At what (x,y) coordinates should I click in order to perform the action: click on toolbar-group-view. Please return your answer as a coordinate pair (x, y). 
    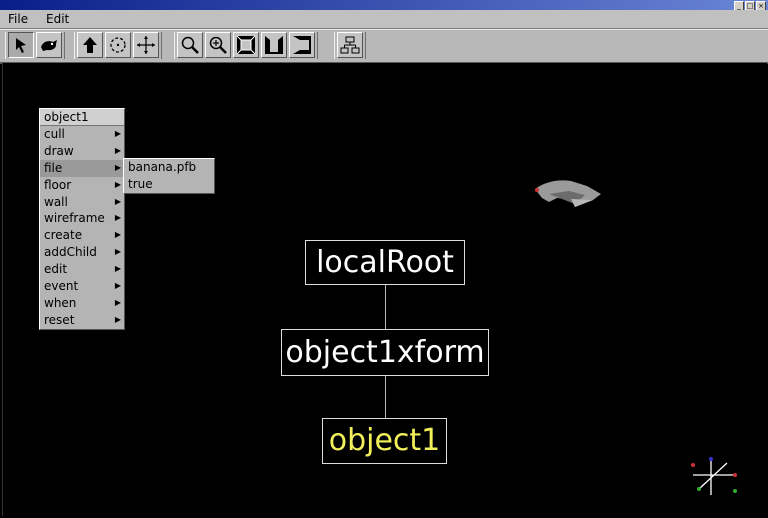
    Looking at the image, I should click on (246, 45).